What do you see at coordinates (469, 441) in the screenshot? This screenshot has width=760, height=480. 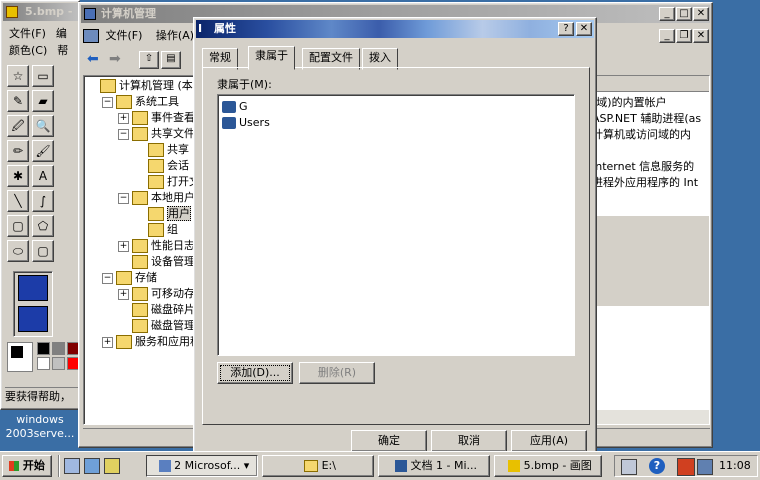 I see `cancel-button: 取消` at bounding box center [469, 441].